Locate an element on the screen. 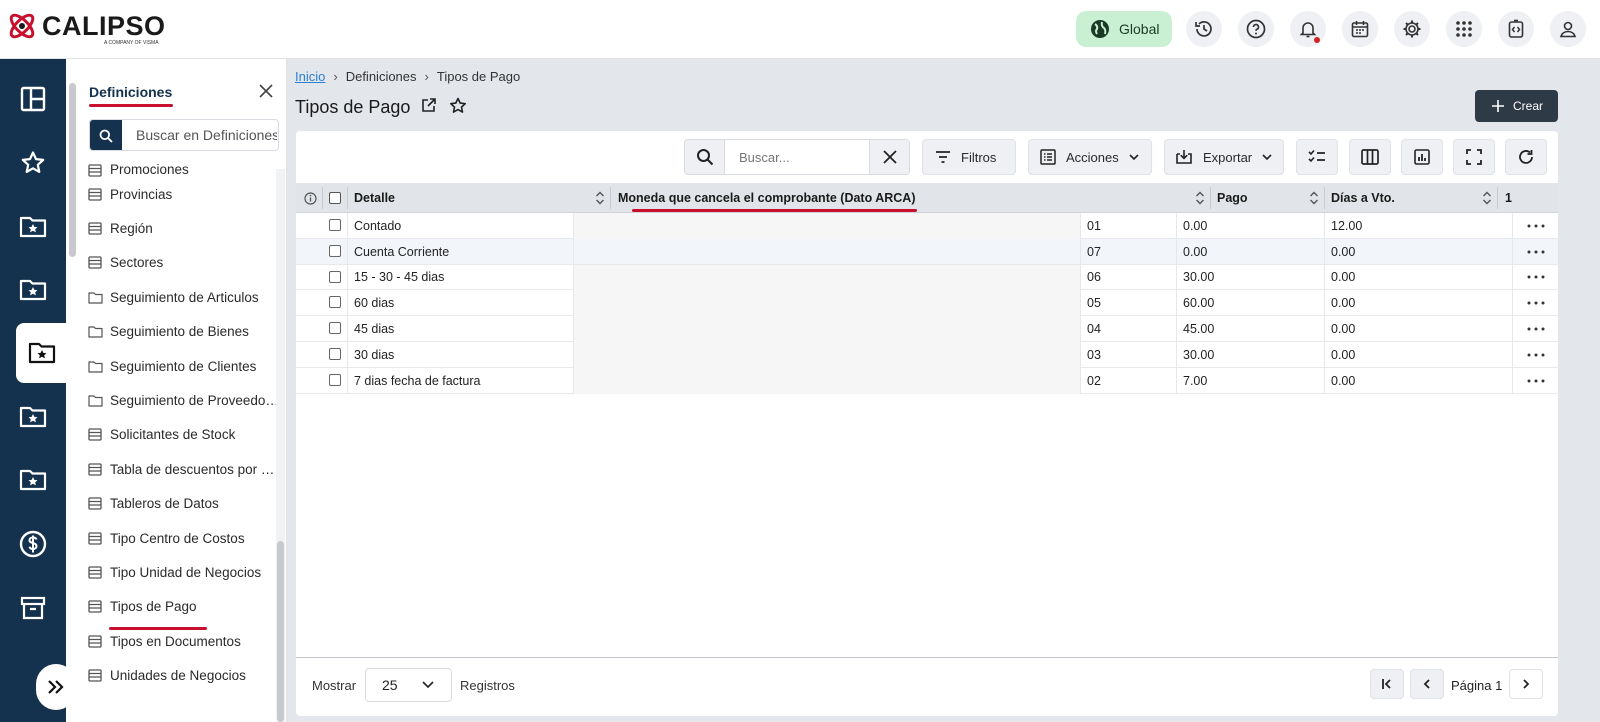  more-horizontal-icon is located at coordinates (1535, 252).